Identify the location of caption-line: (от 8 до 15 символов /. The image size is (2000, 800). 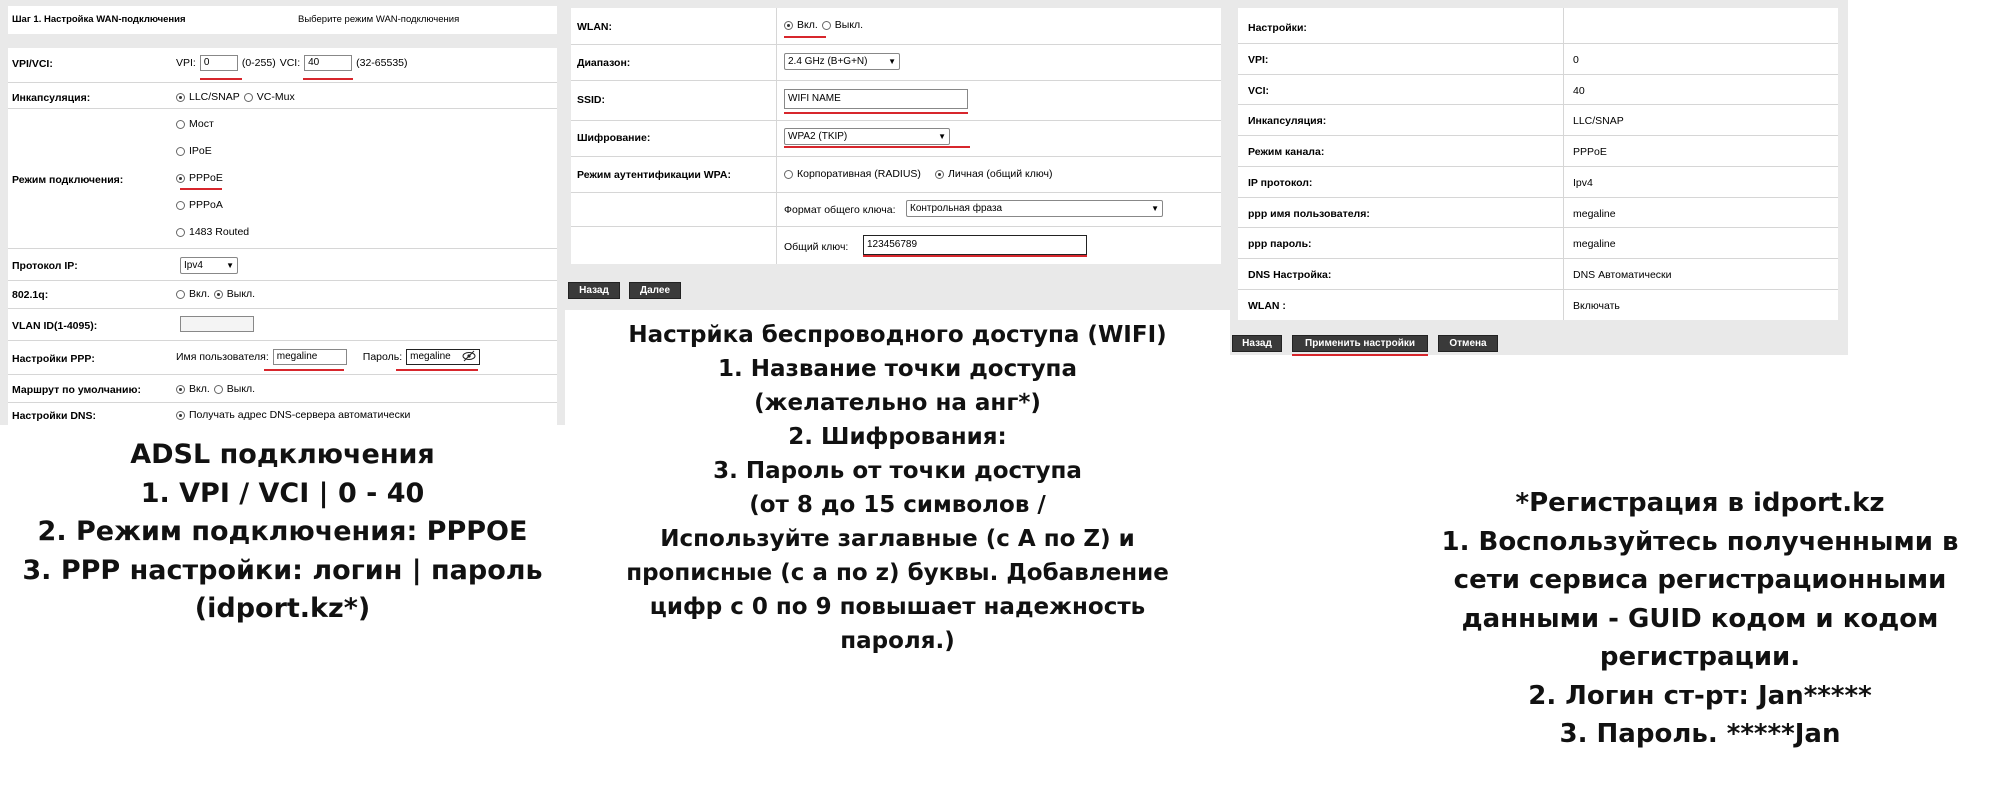
(897, 505).